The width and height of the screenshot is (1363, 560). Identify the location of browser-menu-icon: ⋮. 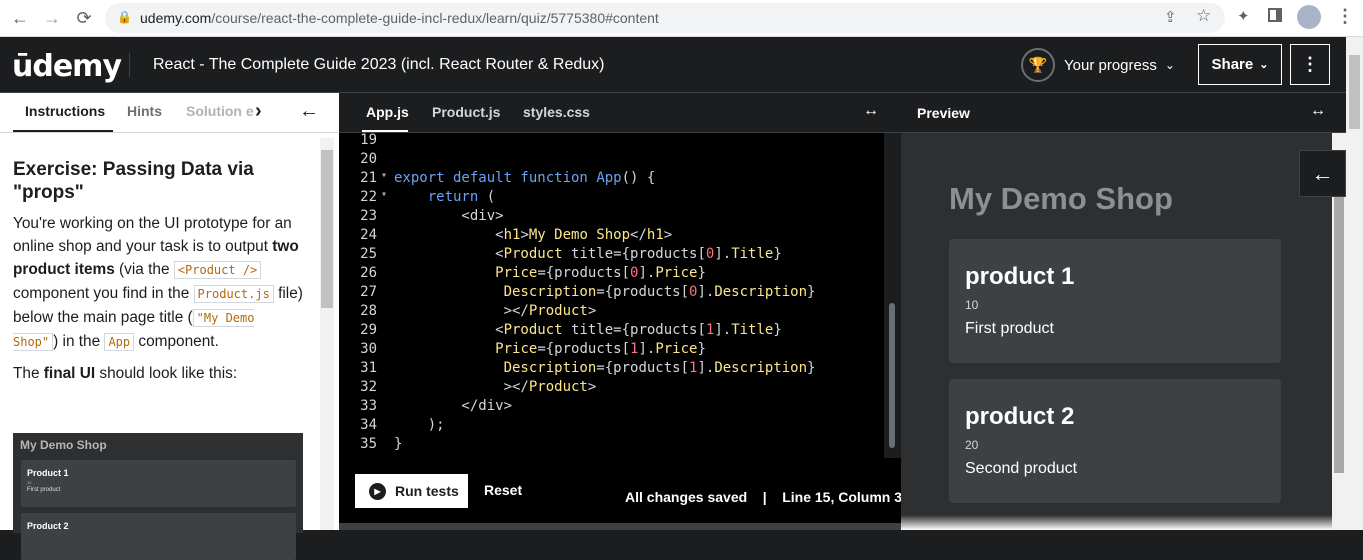
(1345, 16).